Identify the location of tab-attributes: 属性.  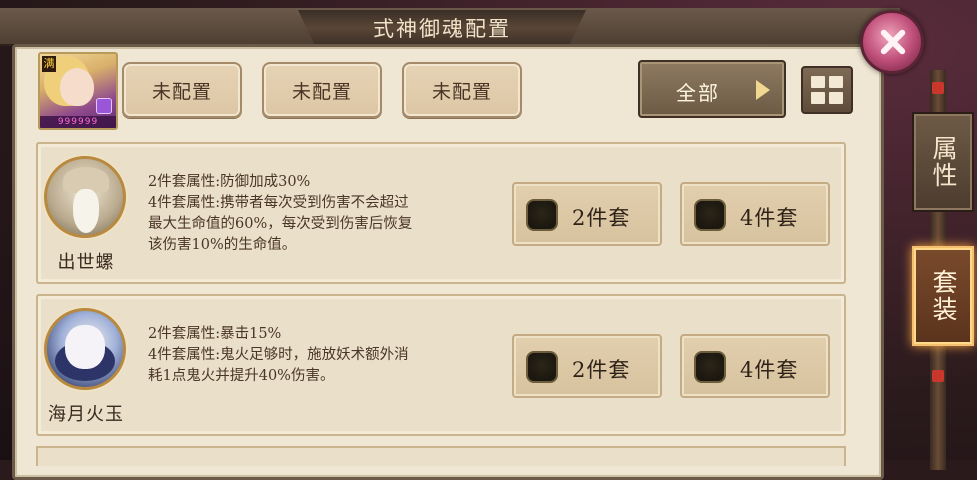
(943, 162).